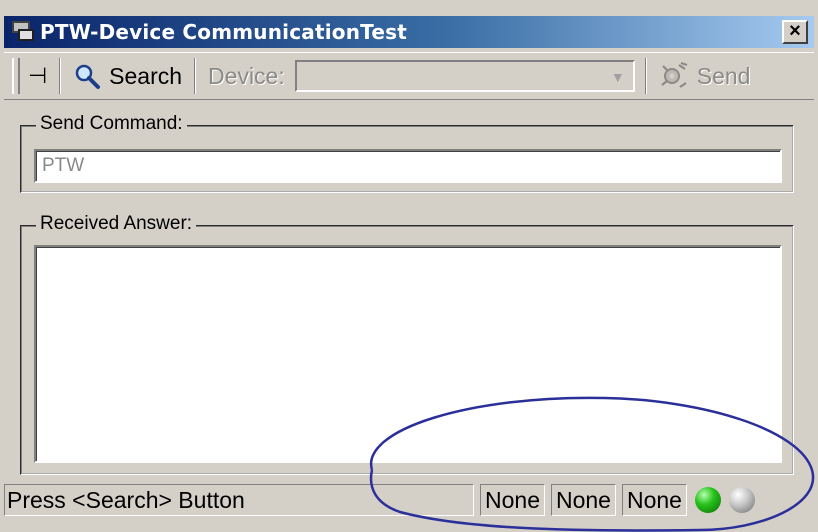  What do you see at coordinates (23, 32) in the screenshot?
I see `app-icon` at bounding box center [23, 32].